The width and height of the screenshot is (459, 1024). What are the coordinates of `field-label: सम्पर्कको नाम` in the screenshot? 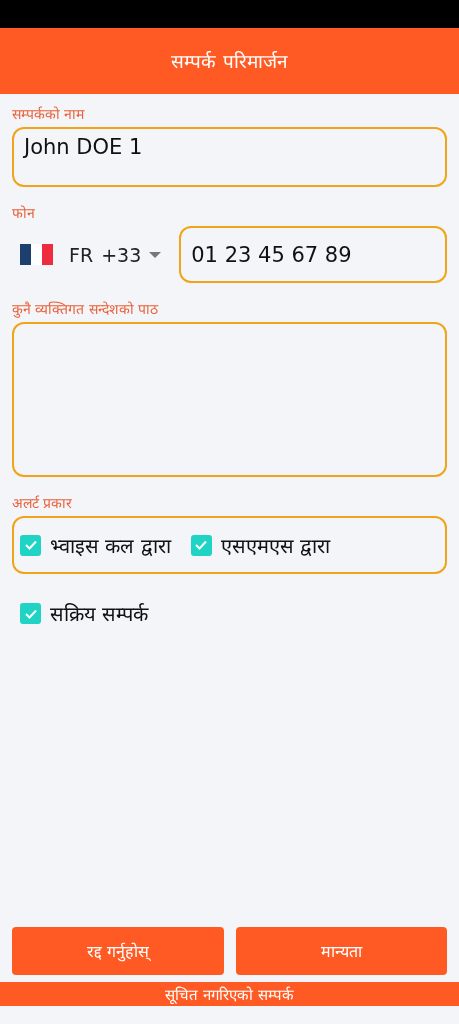 It's located at (48, 114).